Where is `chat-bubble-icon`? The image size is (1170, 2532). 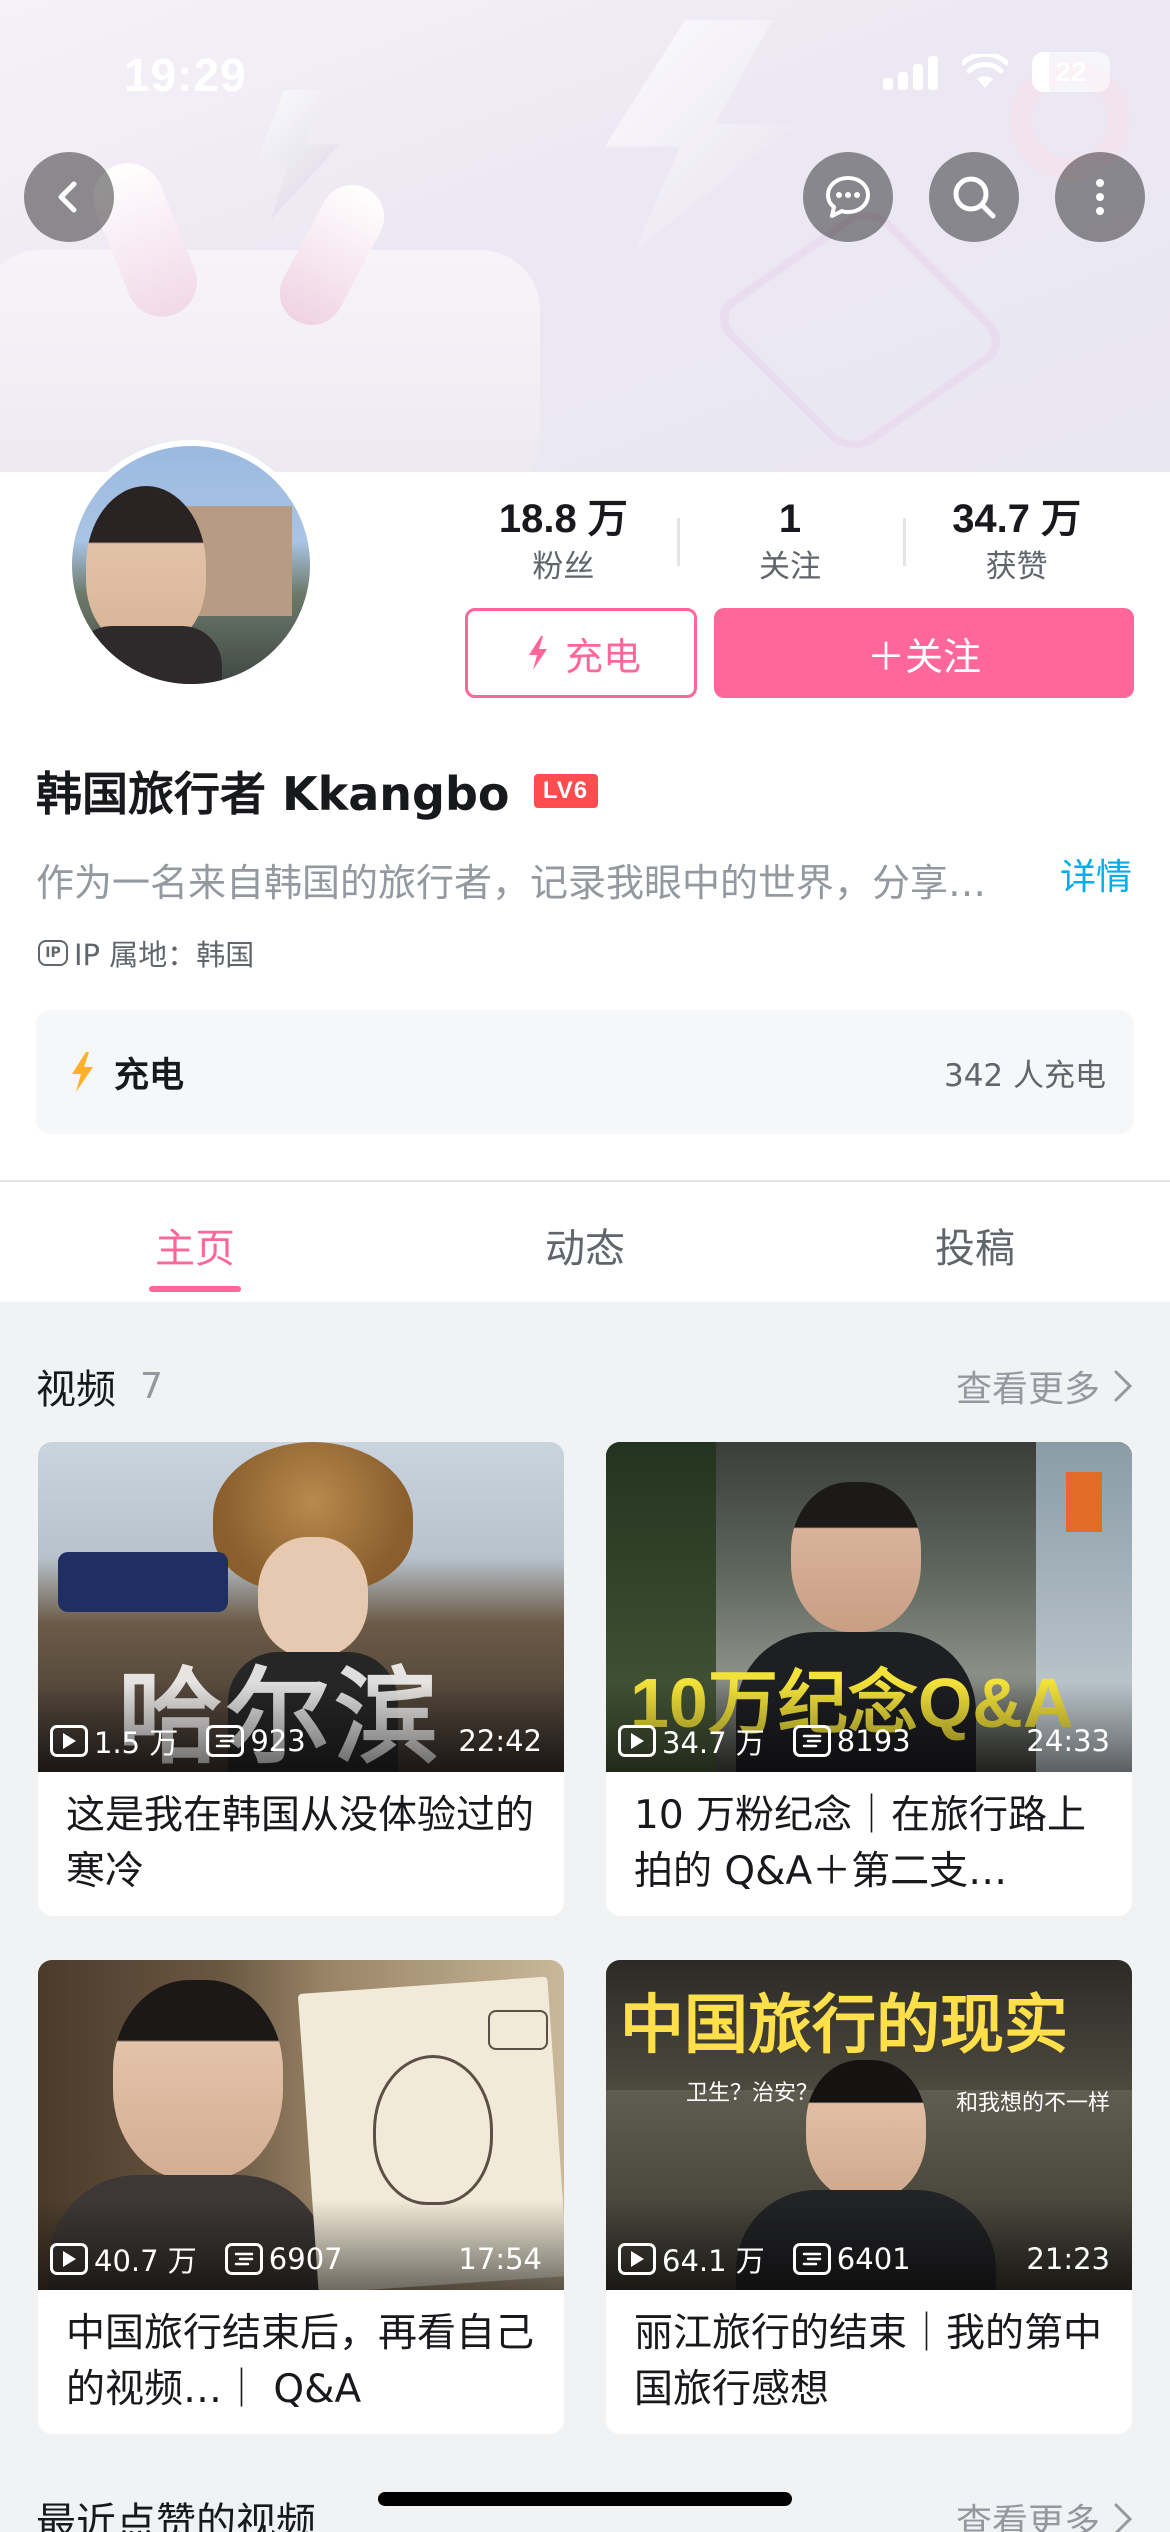
chat-bubble-icon is located at coordinates (848, 197).